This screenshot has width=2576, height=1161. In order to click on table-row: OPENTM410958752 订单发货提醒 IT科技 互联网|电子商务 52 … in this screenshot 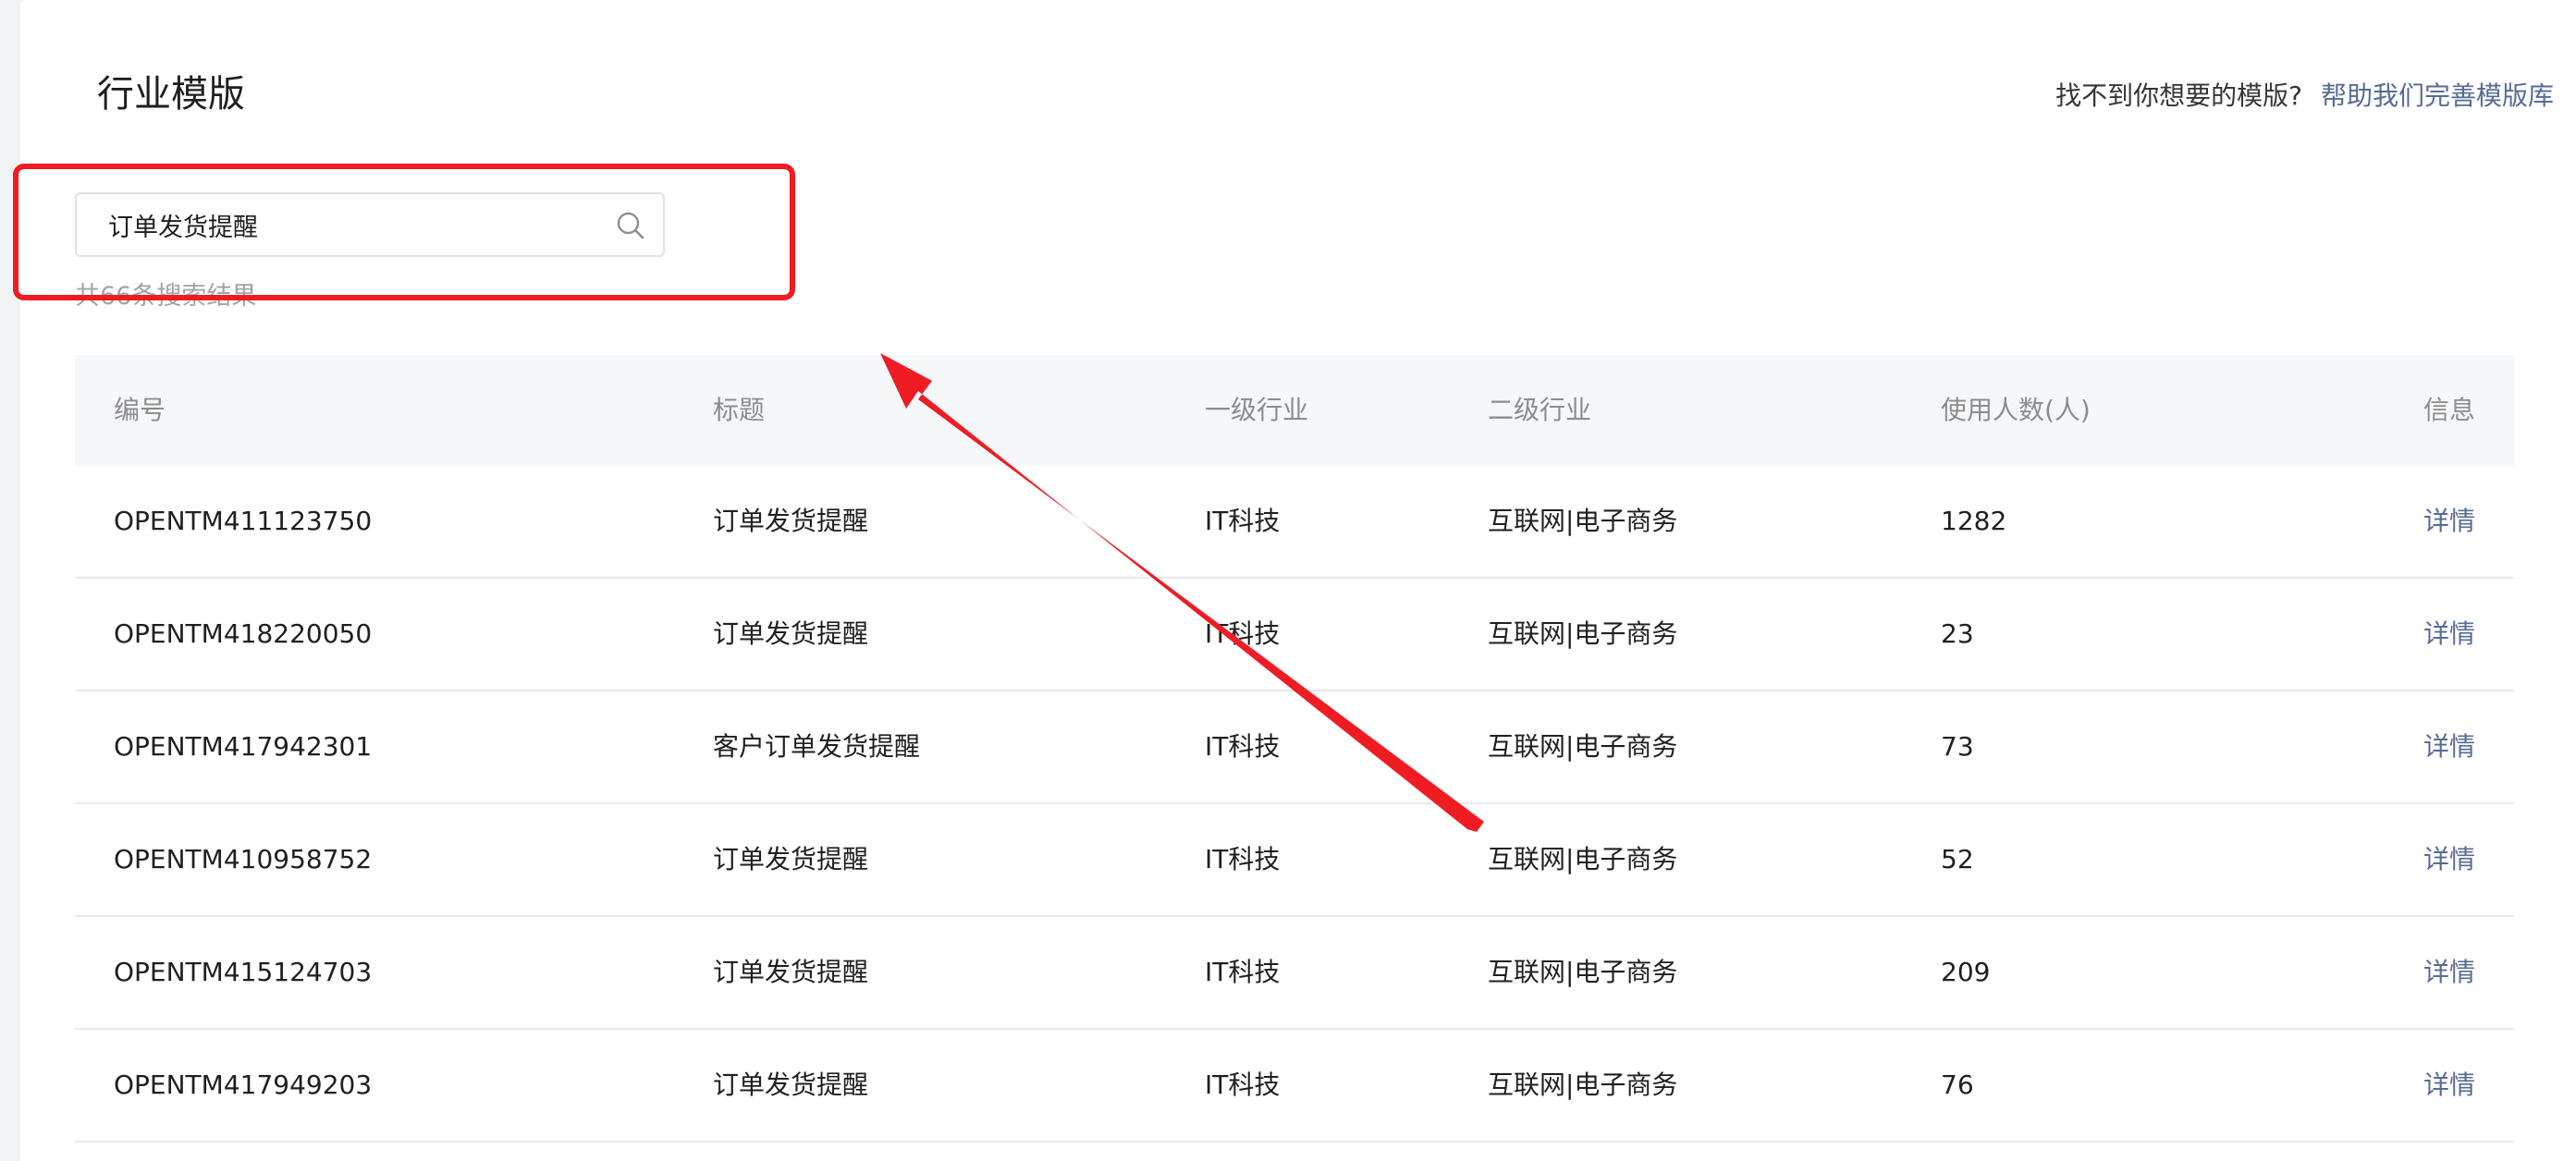, I will do `click(1294, 860)`.